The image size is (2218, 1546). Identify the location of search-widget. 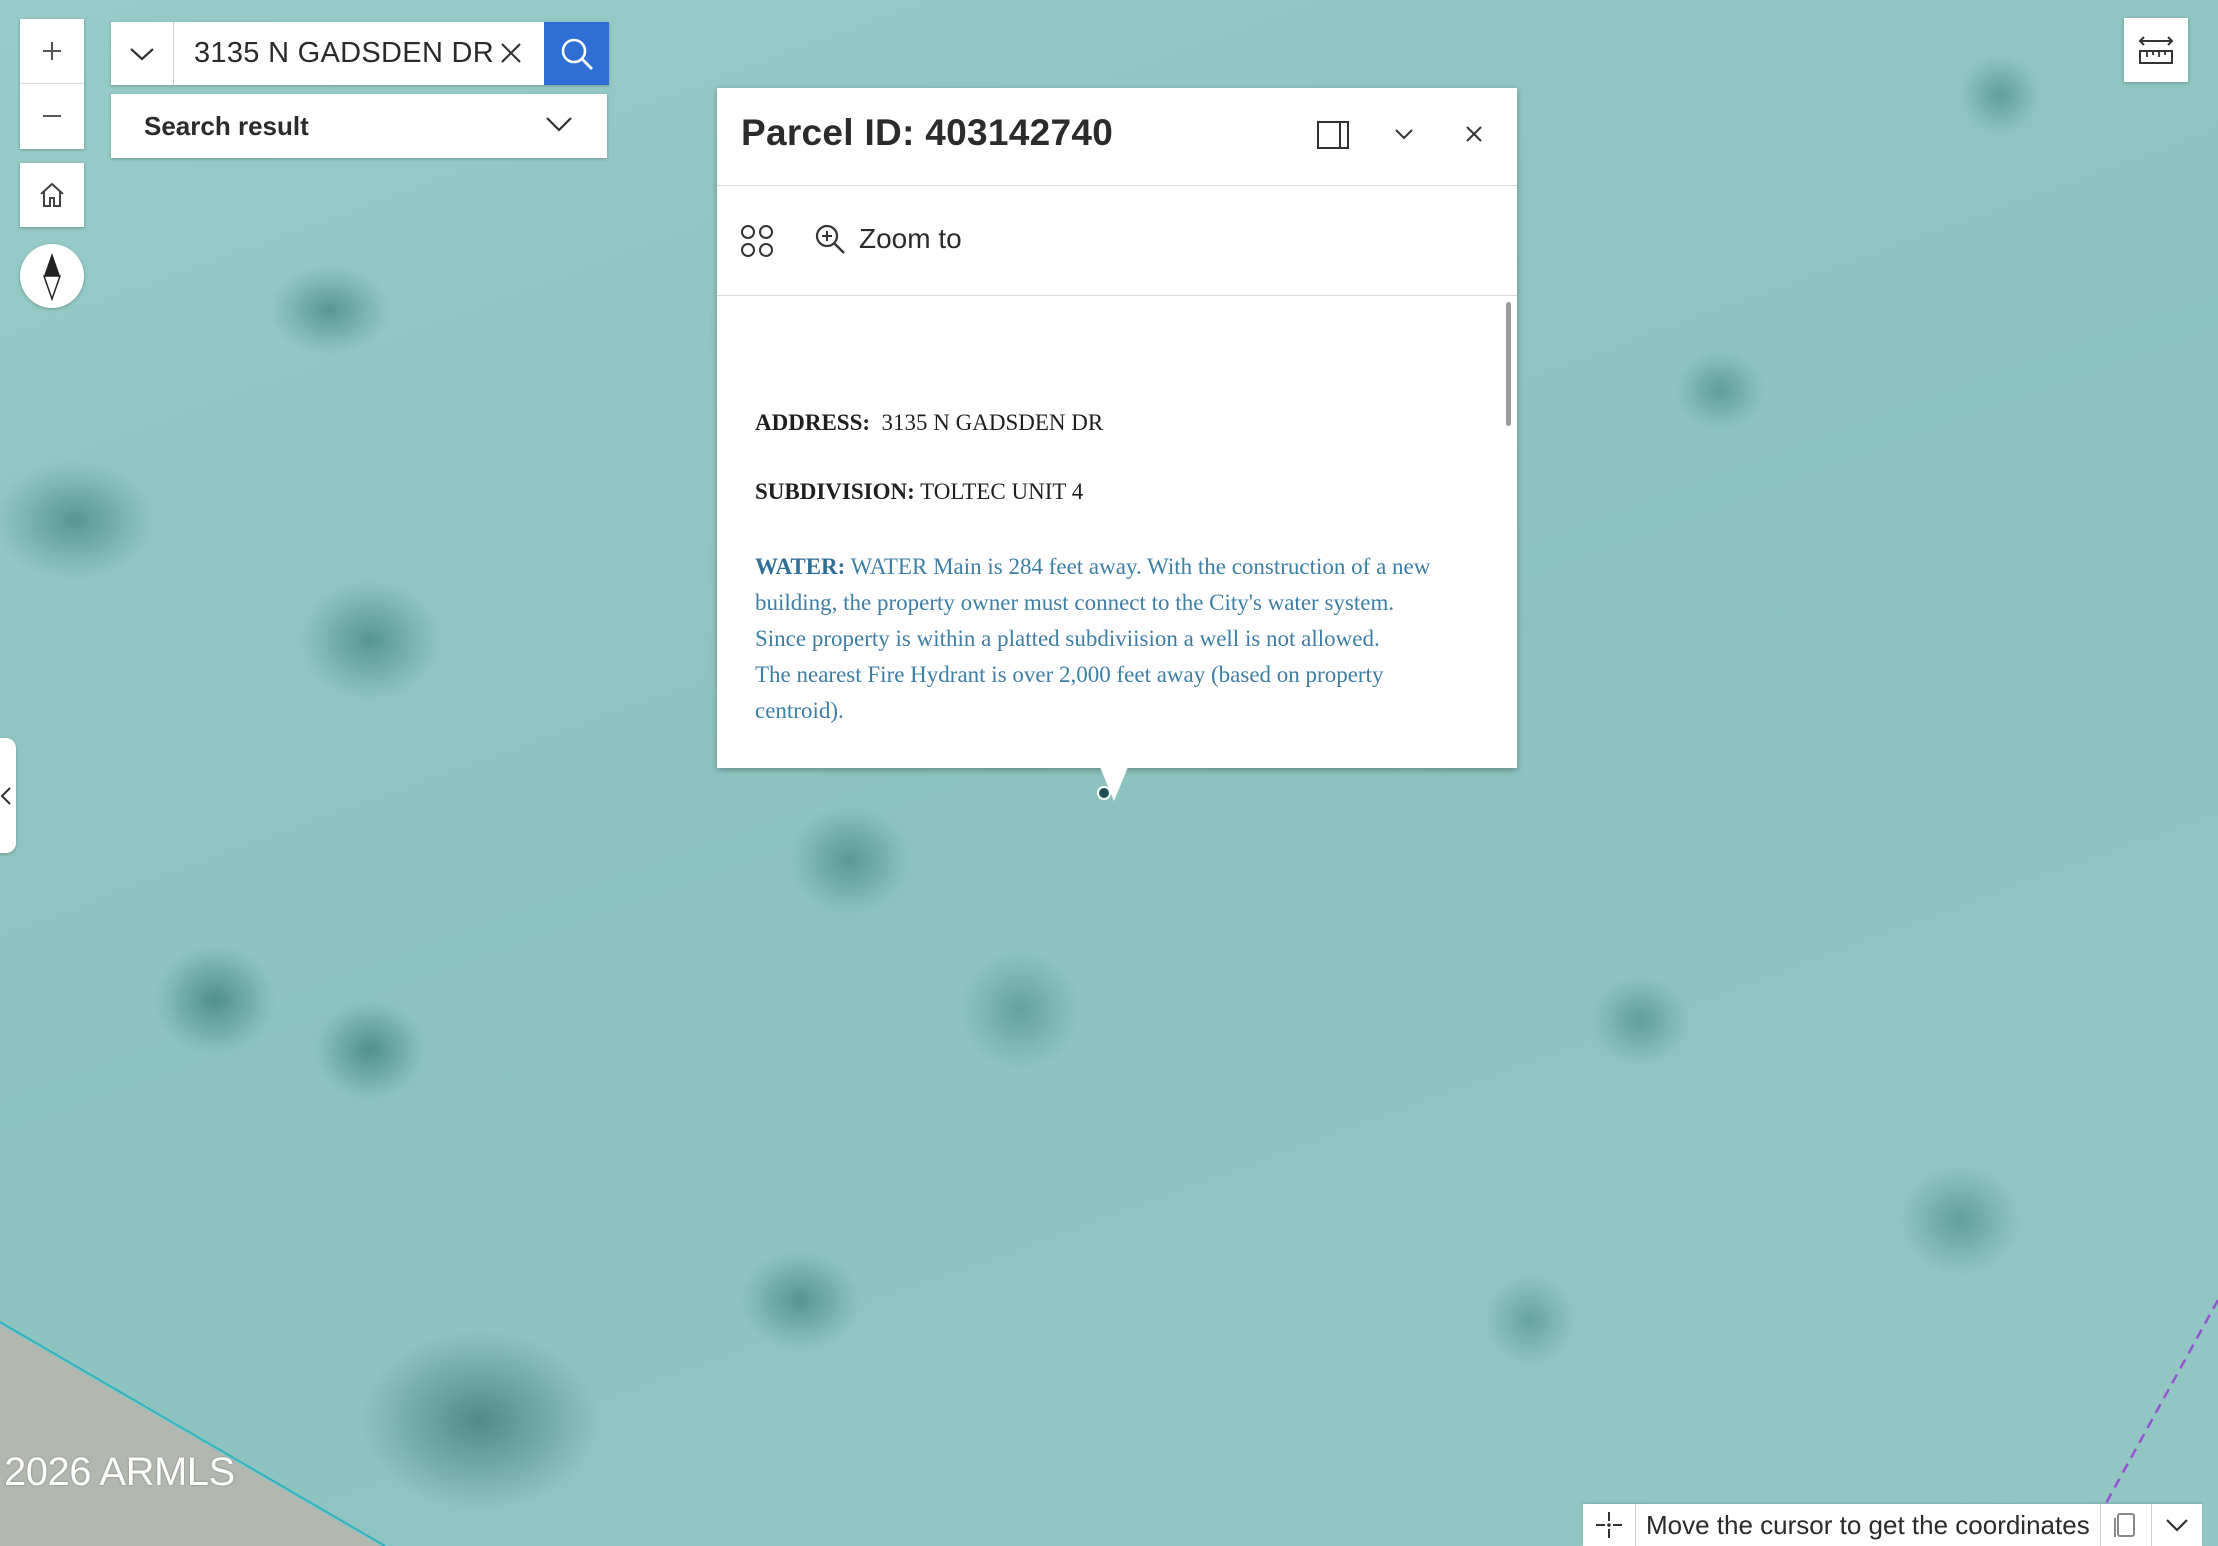
(360, 53).